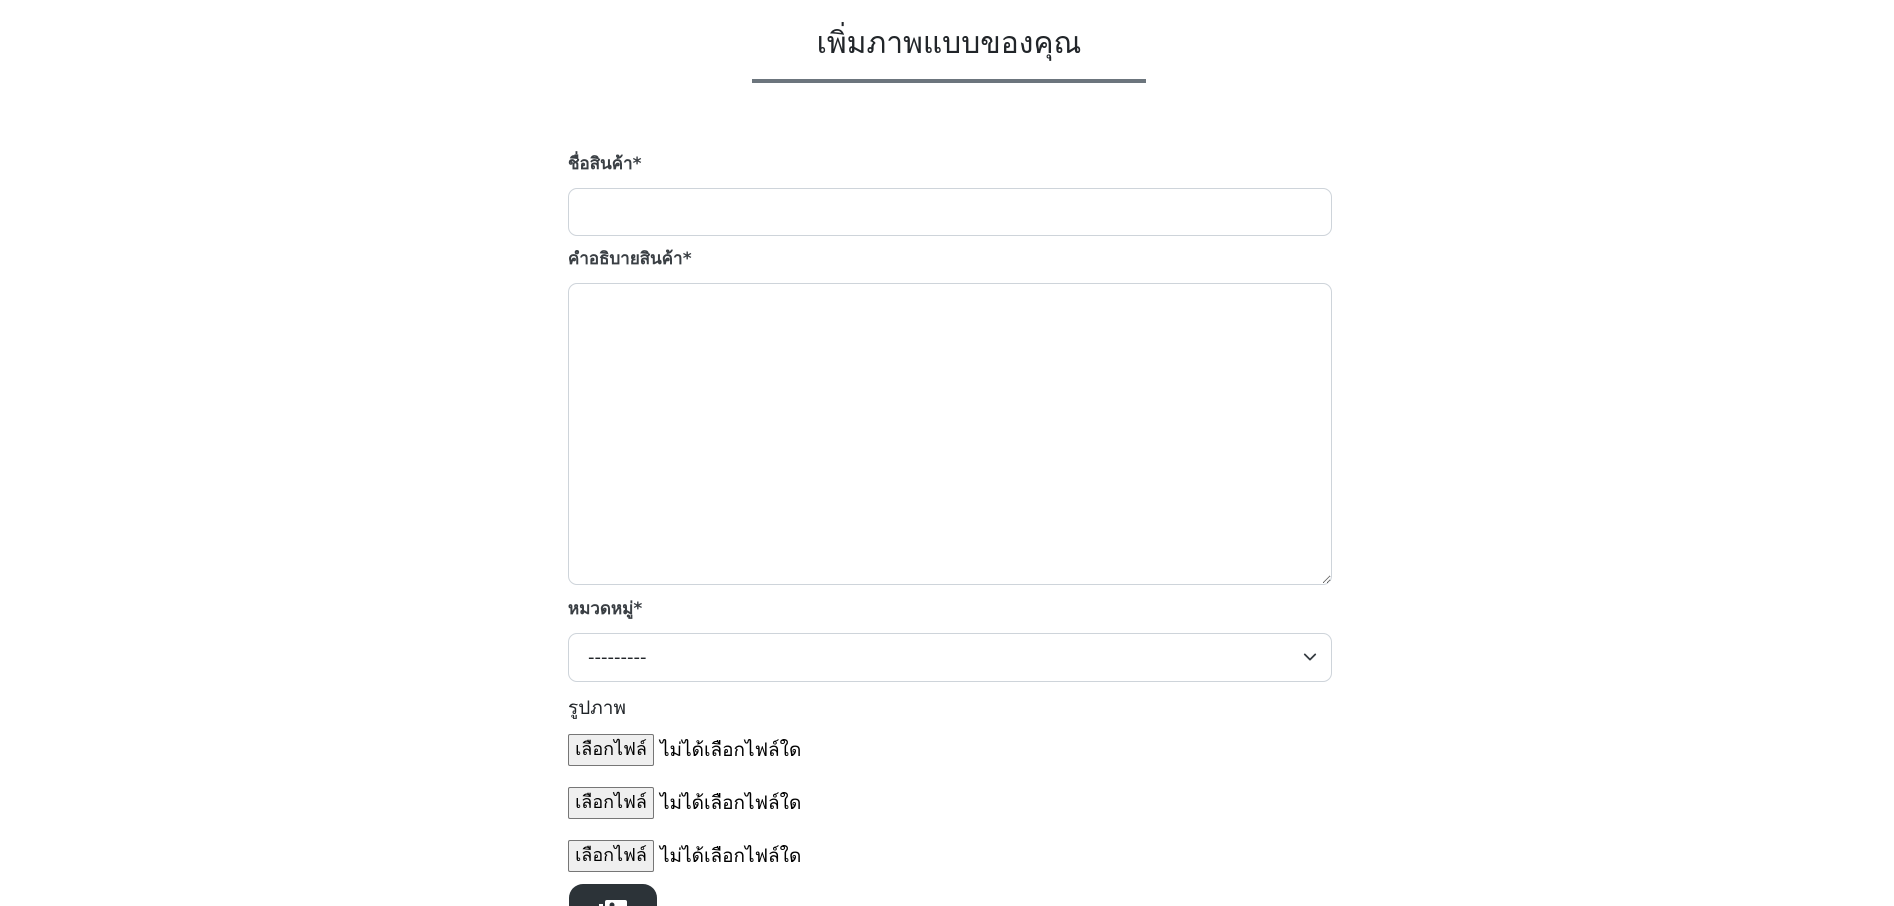  I want to click on choose-file-button-1: เลือกไฟล์, so click(611, 750).